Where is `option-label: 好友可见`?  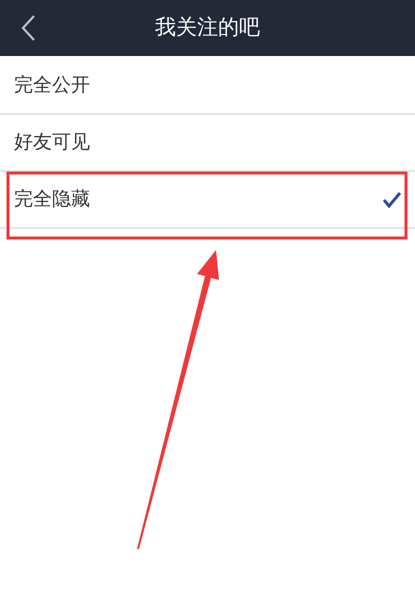
option-label: 好友可见 is located at coordinates (52, 143).